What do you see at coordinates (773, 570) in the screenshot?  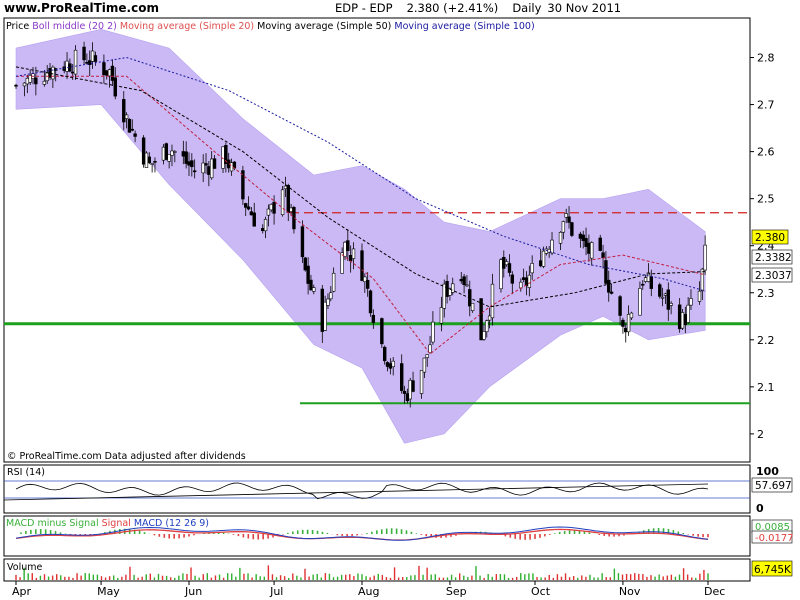 I see `volume-value-label: 6,745K` at bounding box center [773, 570].